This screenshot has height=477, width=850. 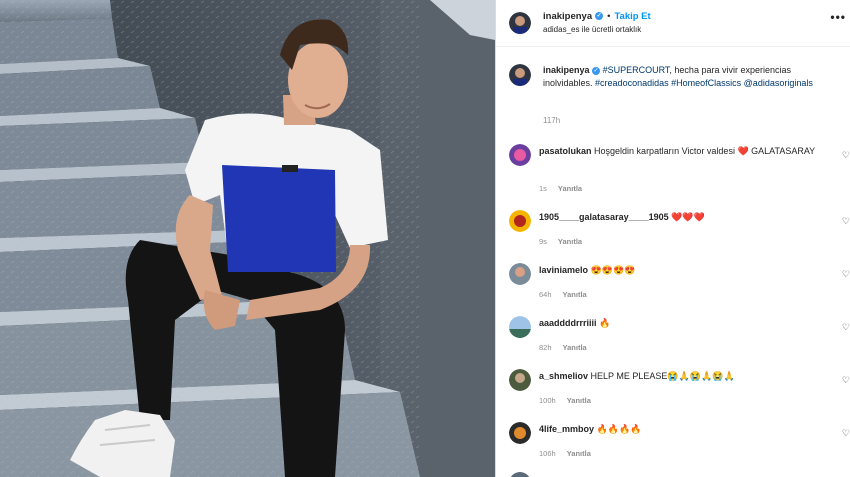 What do you see at coordinates (632, 16) in the screenshot?
I see `follow-button: Takip Et` at bounding box center [632, 16].